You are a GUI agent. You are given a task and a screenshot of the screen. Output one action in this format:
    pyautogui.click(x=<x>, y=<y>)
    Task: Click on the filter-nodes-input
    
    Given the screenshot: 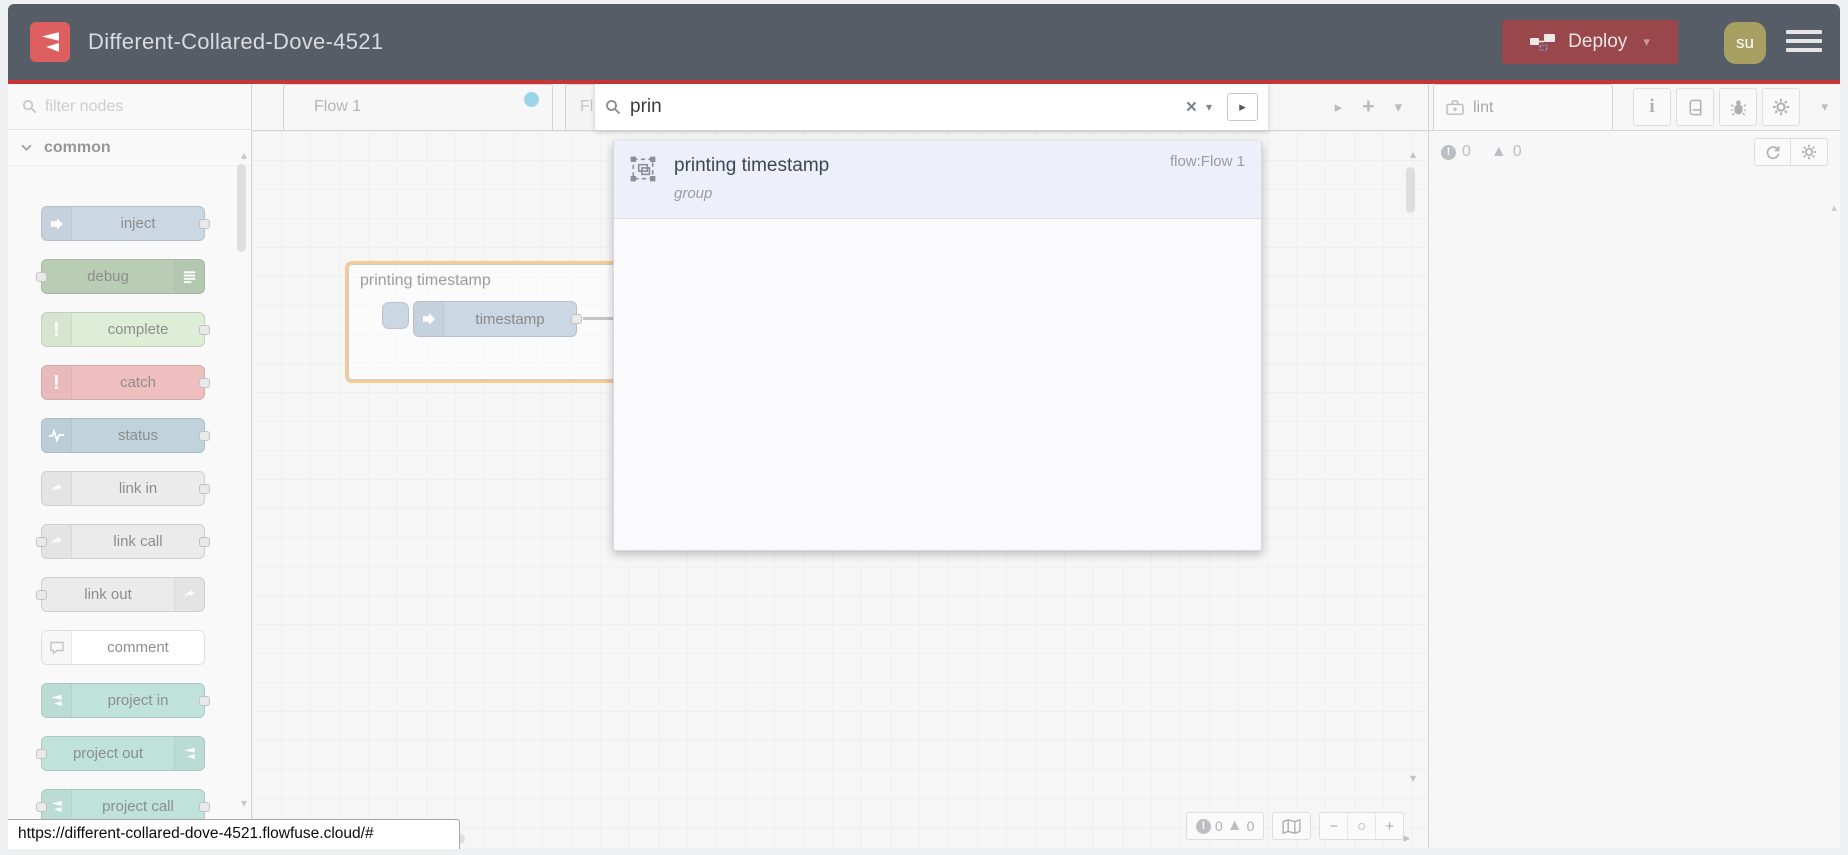 What is the action you would take?
    pyautogui.click(x=125, y=106)
    